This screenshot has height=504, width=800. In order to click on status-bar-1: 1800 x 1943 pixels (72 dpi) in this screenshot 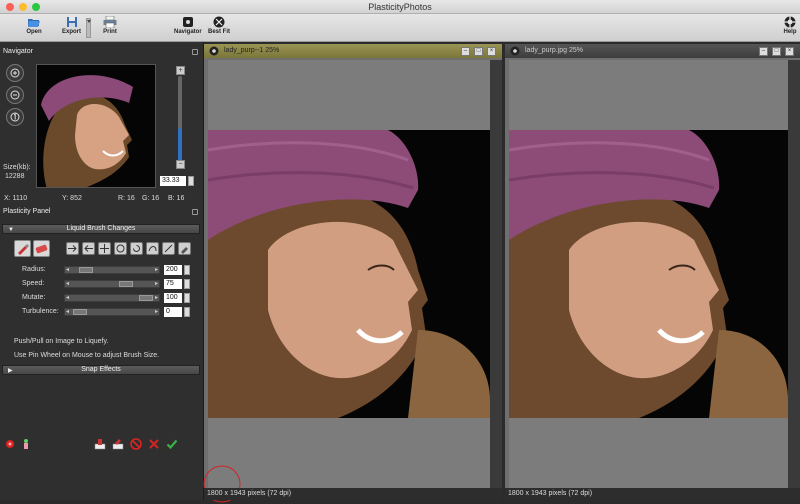, I will do `click(353, 494)`.